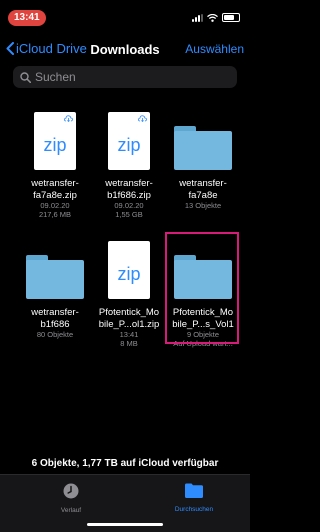  What do you see at coordinates (231, 17) in the screenshot?
I see `battery-icon` at bounding box center [231, 17].